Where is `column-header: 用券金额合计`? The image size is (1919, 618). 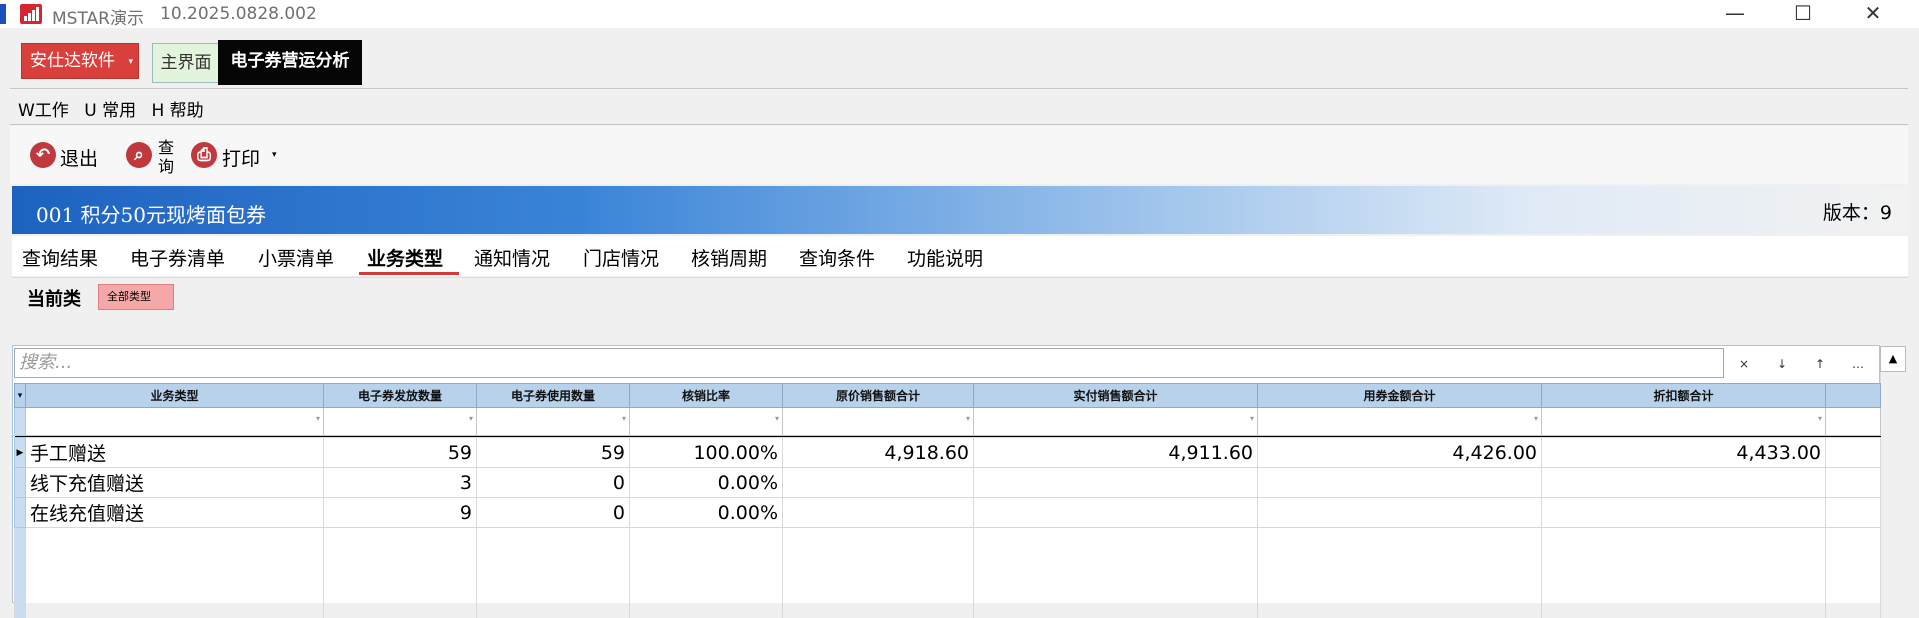
column-header: 用券金额合计 is located at coordinates (1399, 395).